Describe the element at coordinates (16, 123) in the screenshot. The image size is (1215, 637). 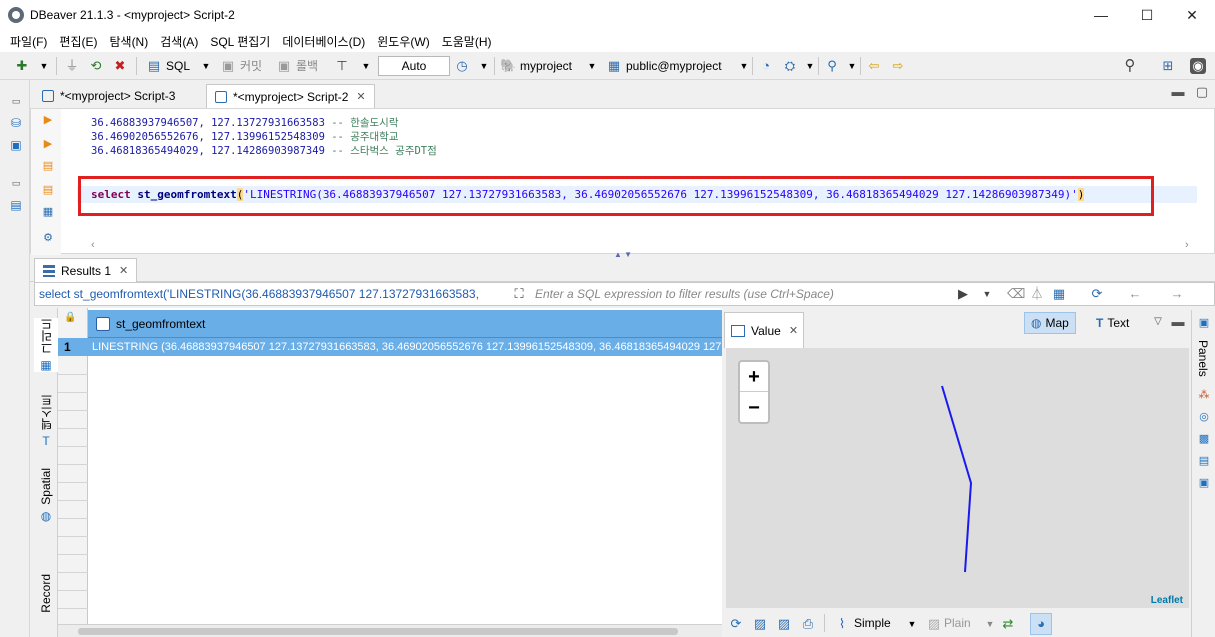
I see `database-navigator-icon: ⛁` at that location.